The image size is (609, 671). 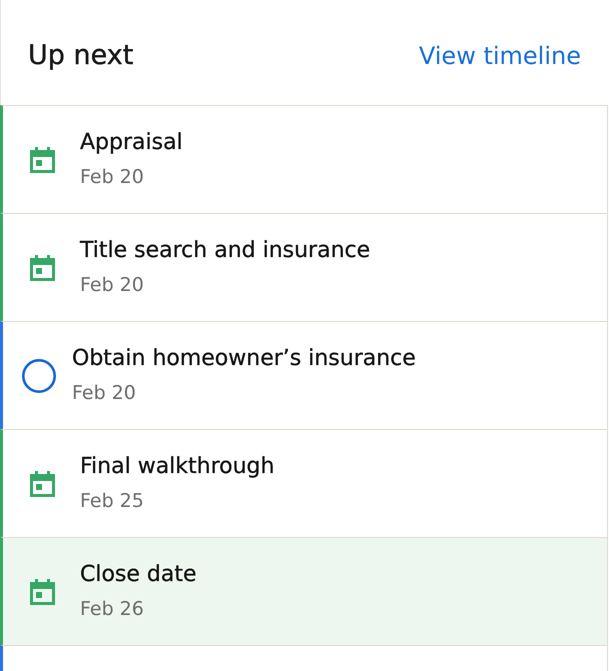 What do you see at coordinates (112, 500) in the screenshot?
I see `item-date: Feb 25` at bounding box center [112, 500].